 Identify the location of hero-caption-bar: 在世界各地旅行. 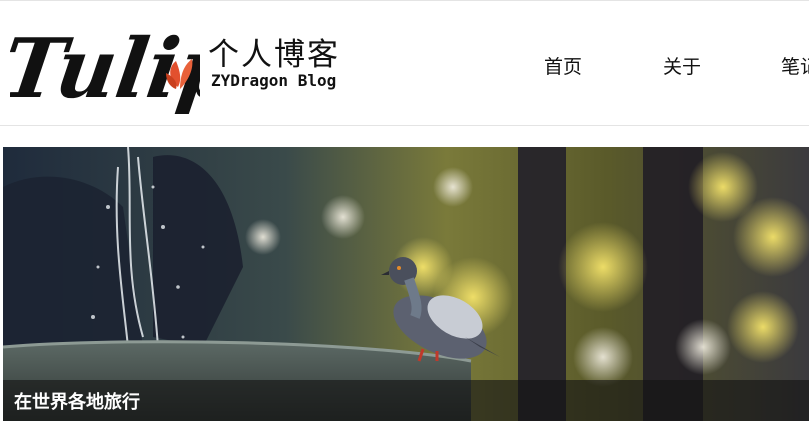
(406, 400).